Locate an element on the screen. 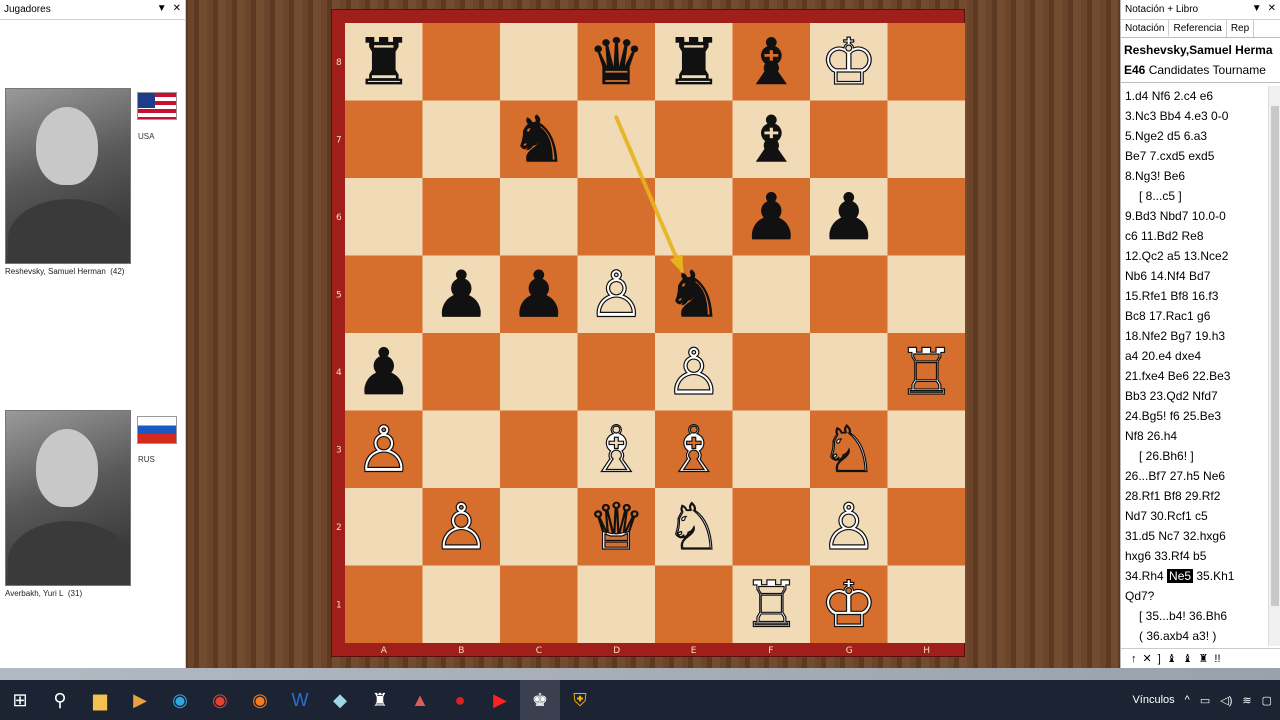  piece-black-c5: ♟ is located at coordinates (539, 295).